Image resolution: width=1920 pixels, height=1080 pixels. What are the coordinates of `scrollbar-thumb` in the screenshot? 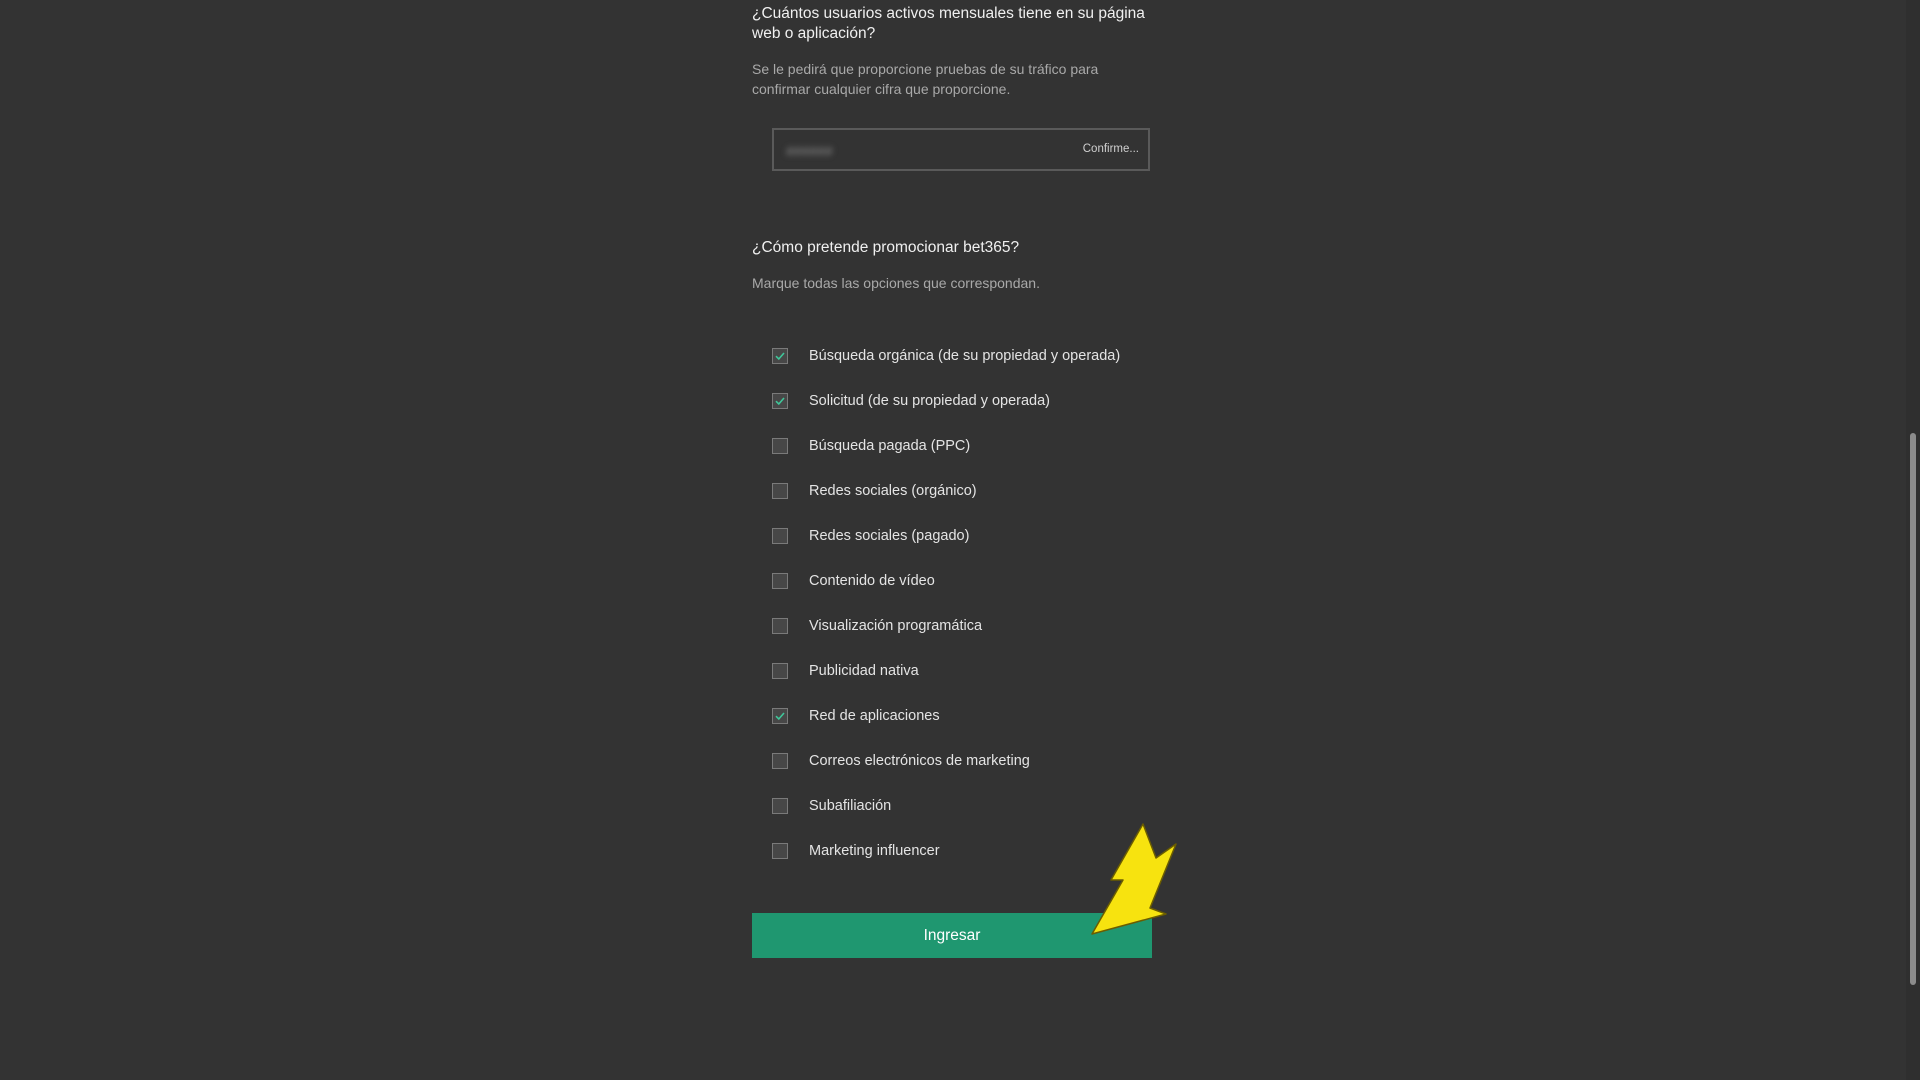 It's located at (1913, 709).